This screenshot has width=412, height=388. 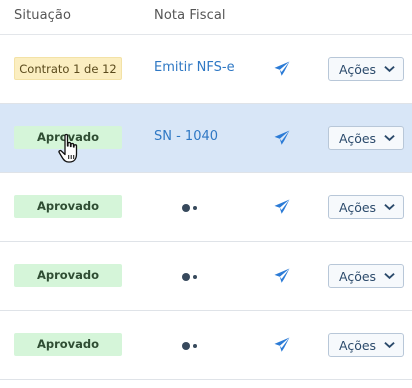 I want to click on table-header: Situação Nota Fiscal, so click(x=206, y=17).